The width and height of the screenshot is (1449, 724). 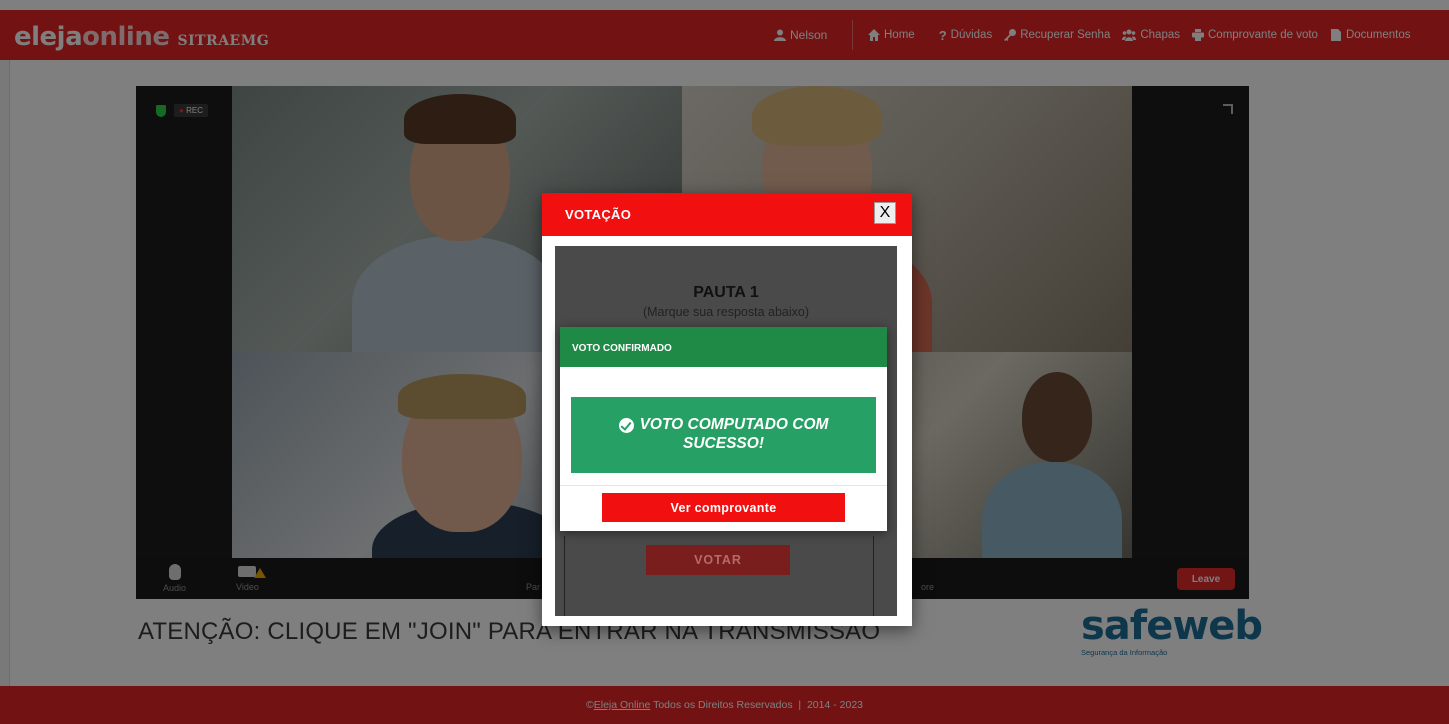 What do you see at coordinates (723, 485) in the screenshot?
I see `confirm-divider` at bounding box center [723, 485].